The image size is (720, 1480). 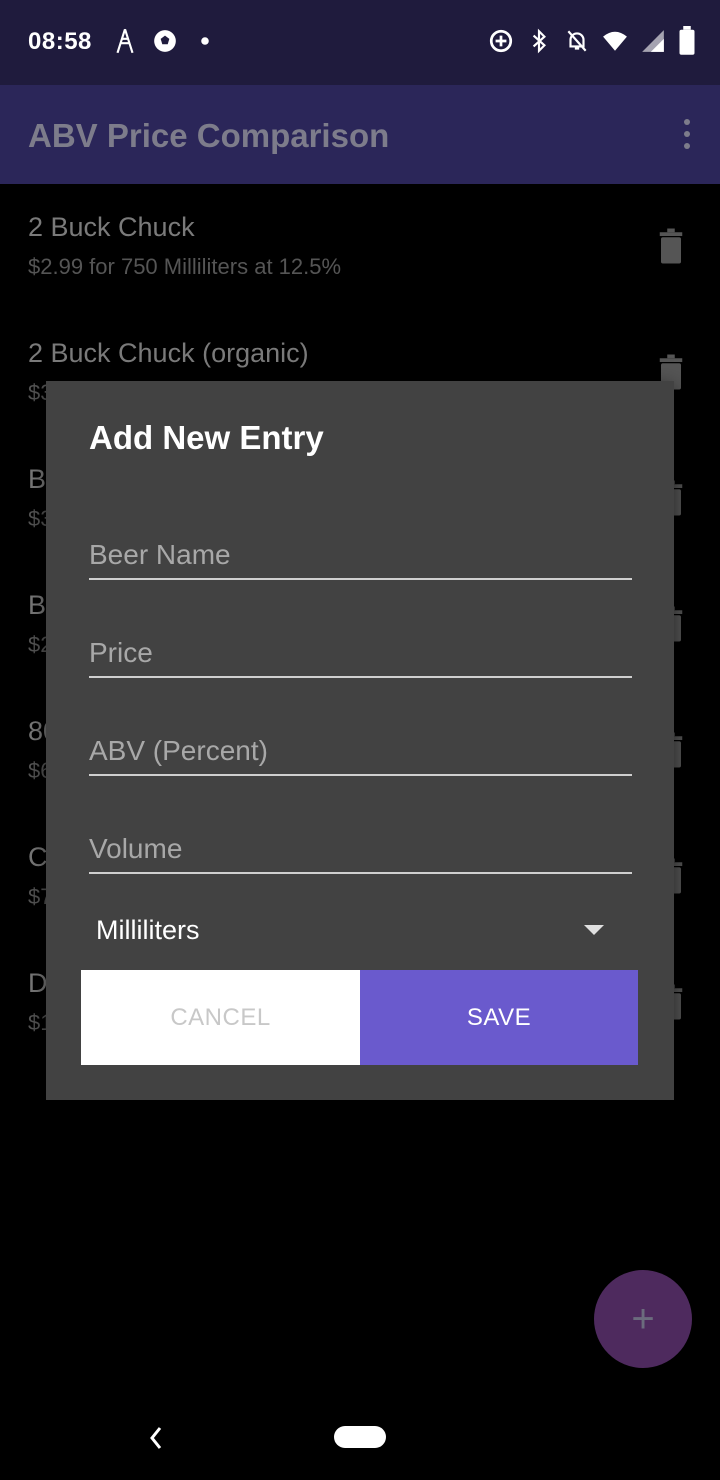 I want to click on back-icon, so click(x=156, y=1438).